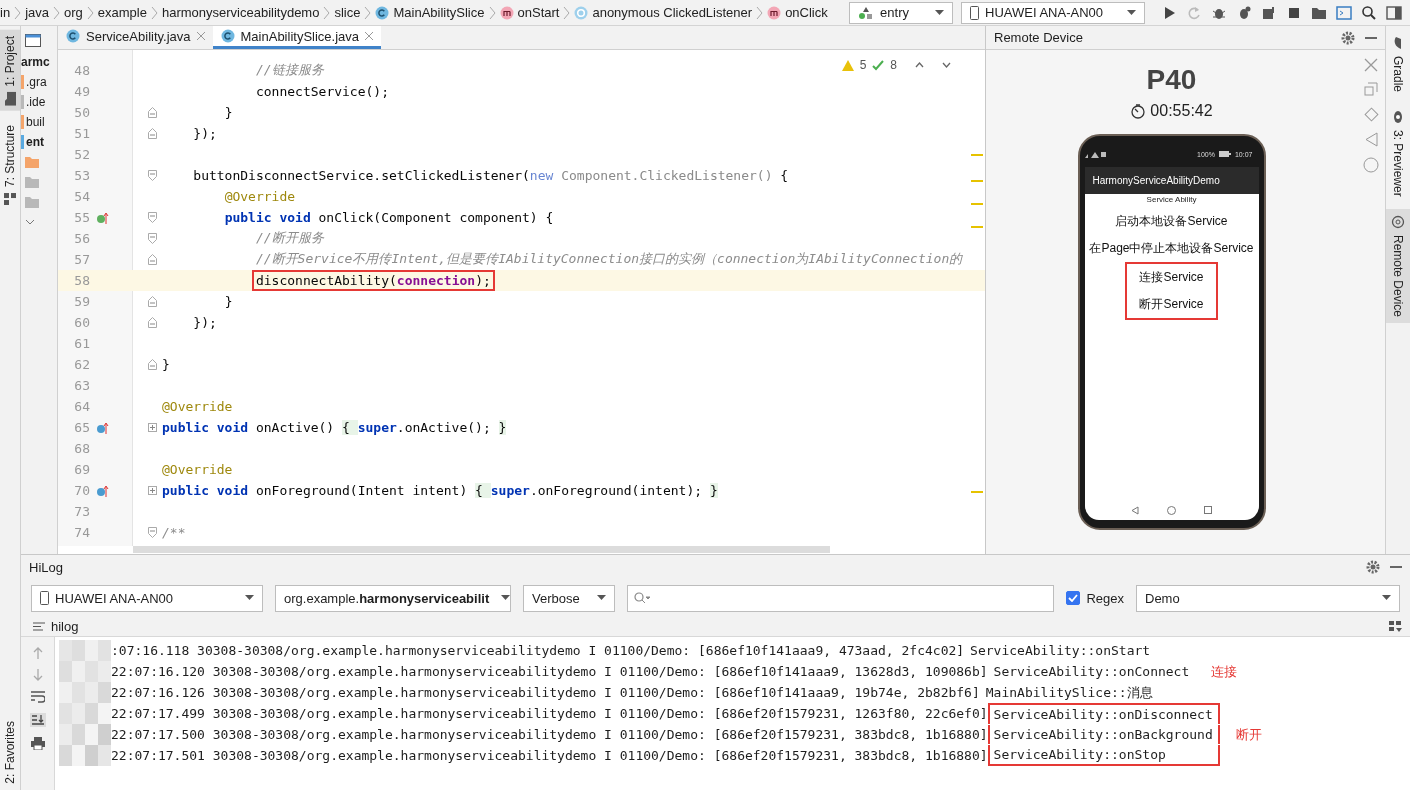 The width and height of the screenshot is (1410, 790). Describe the element at coordinates (39, 122) in the screenshot. I see `project-tree-item: buil` at that location.